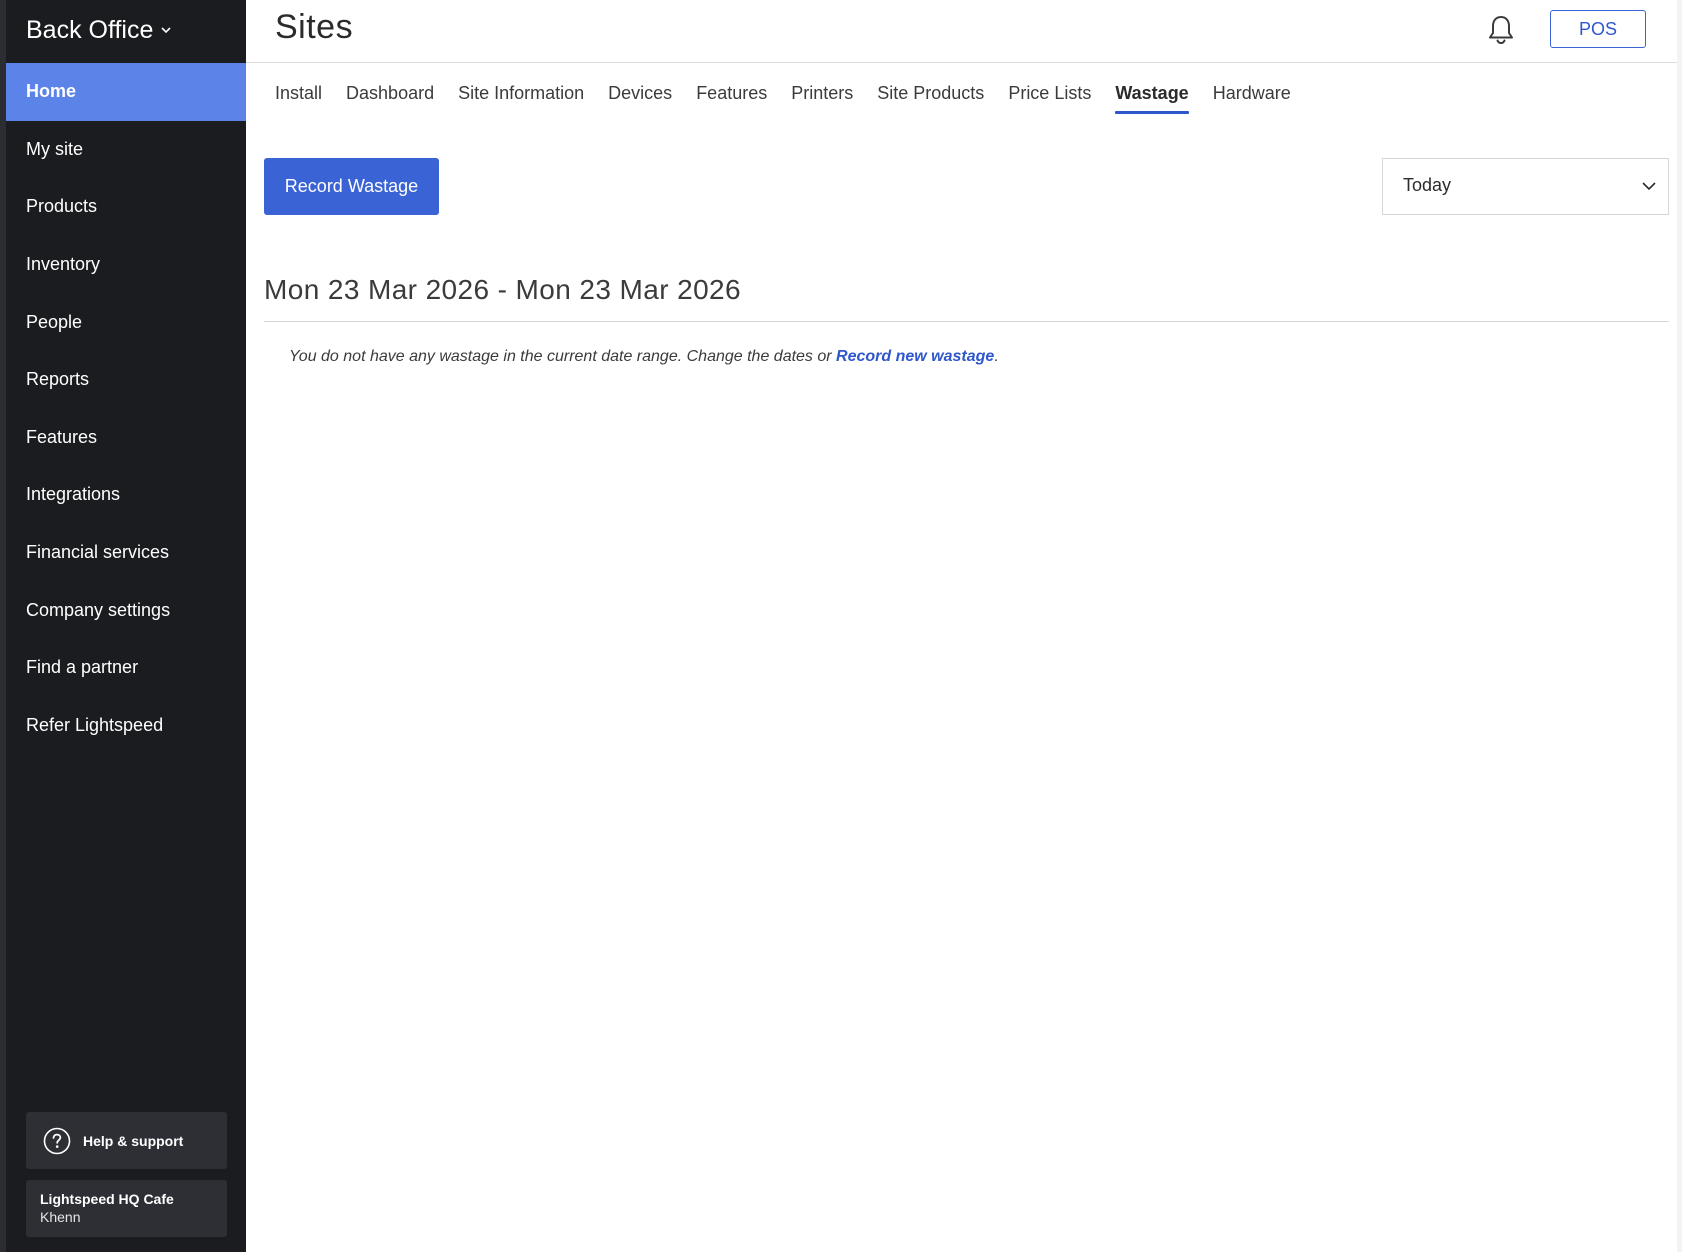 The width and height of the screenshot is (1682, 1252). I want to click on sidebar-item-company-settings: Company settings, so click(126, 610).